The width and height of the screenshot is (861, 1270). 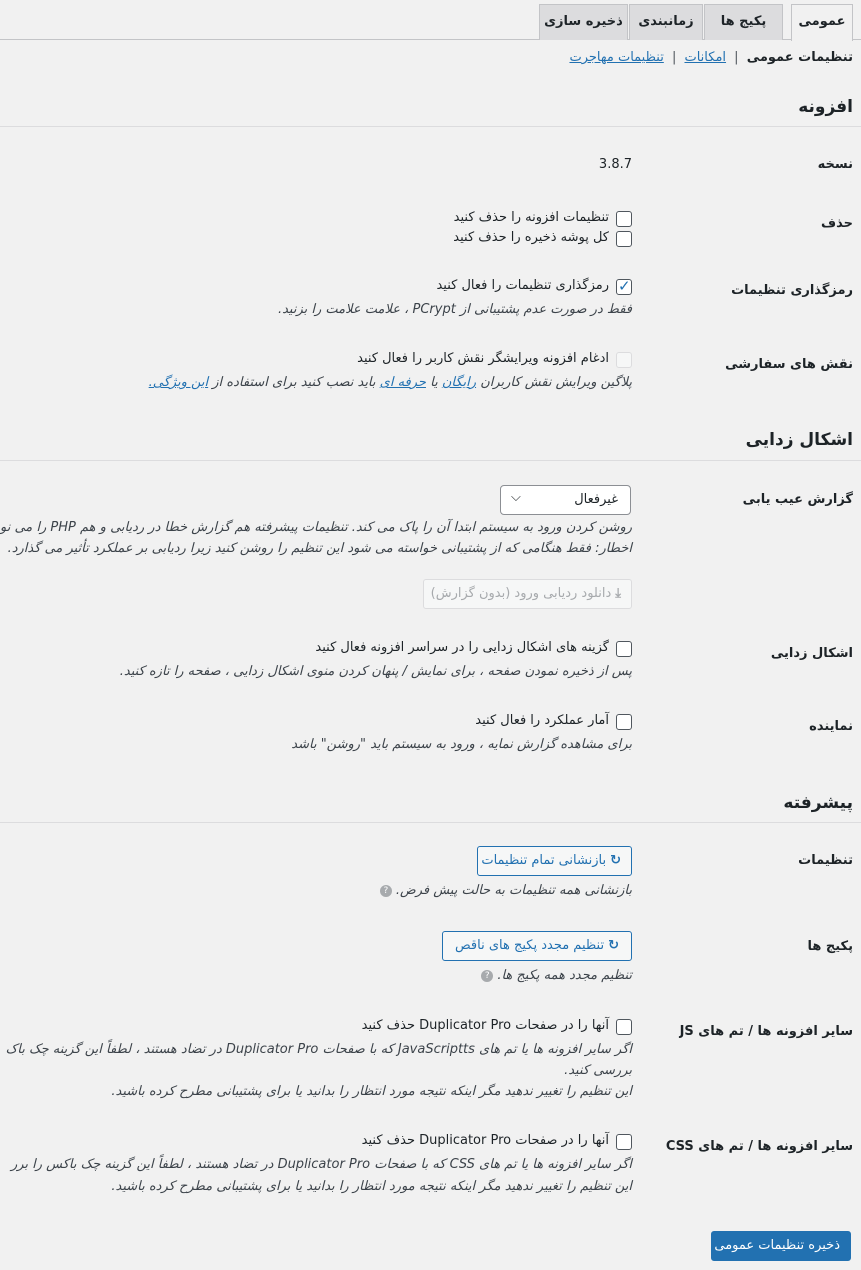 I want to click on tab-general: عمومی, so click(x=822, y=22).